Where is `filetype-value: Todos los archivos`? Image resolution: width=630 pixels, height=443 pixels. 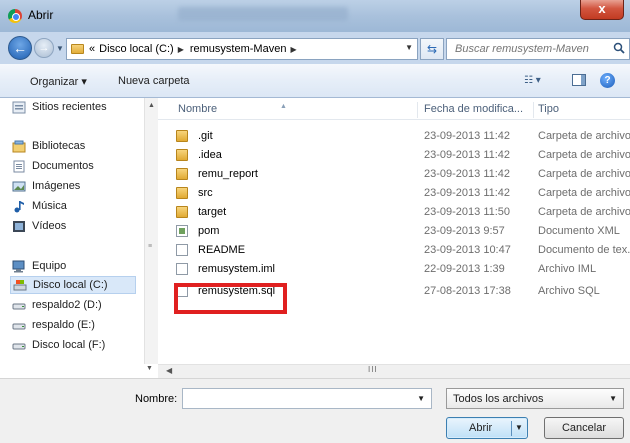
filetype-value: Todos los archivos is located at coordinates (498, 399).